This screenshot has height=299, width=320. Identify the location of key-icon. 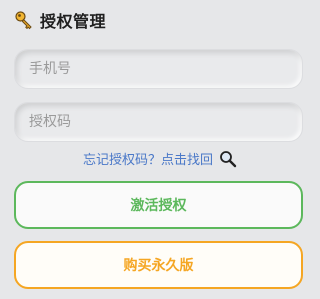
(24, 20).